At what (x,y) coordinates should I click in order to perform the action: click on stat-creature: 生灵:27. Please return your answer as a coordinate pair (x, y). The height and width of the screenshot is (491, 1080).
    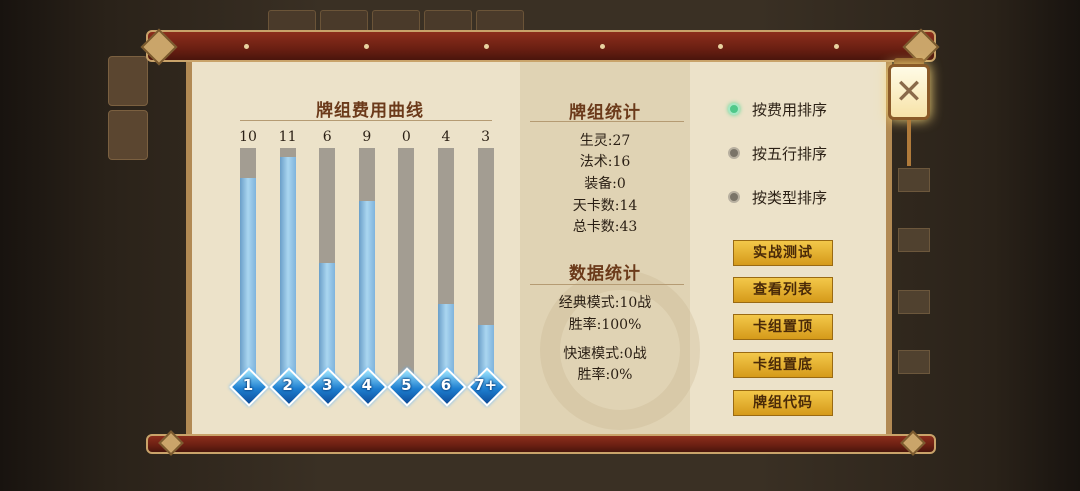
    Looking at the image, I should click on (605, 141).